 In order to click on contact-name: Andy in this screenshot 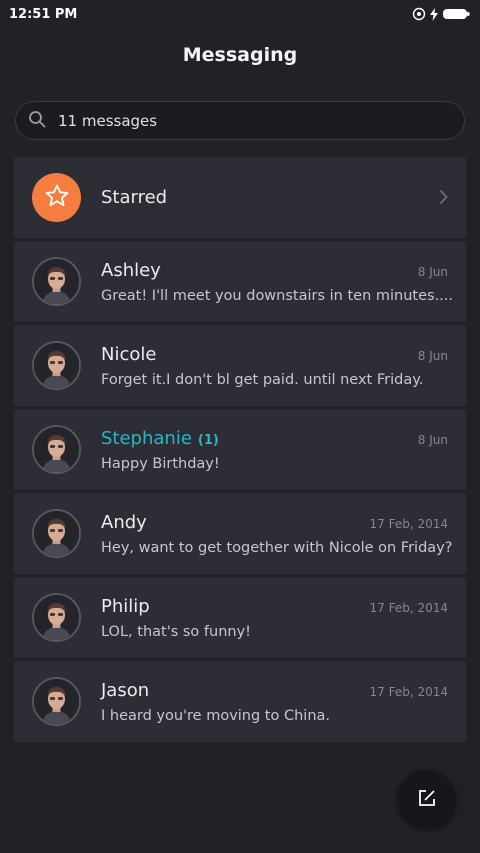, I will do `click(124, 522)`.